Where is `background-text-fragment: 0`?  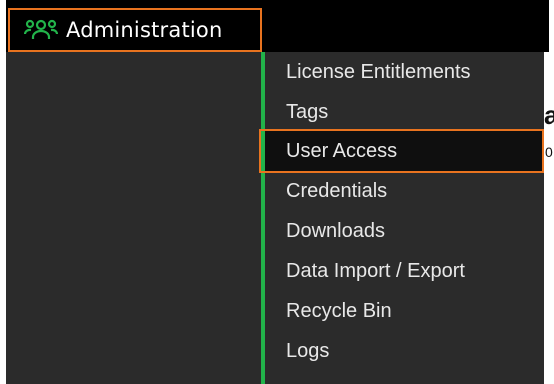 background-text-fragment: 0 is located at coordinates (549, 152).